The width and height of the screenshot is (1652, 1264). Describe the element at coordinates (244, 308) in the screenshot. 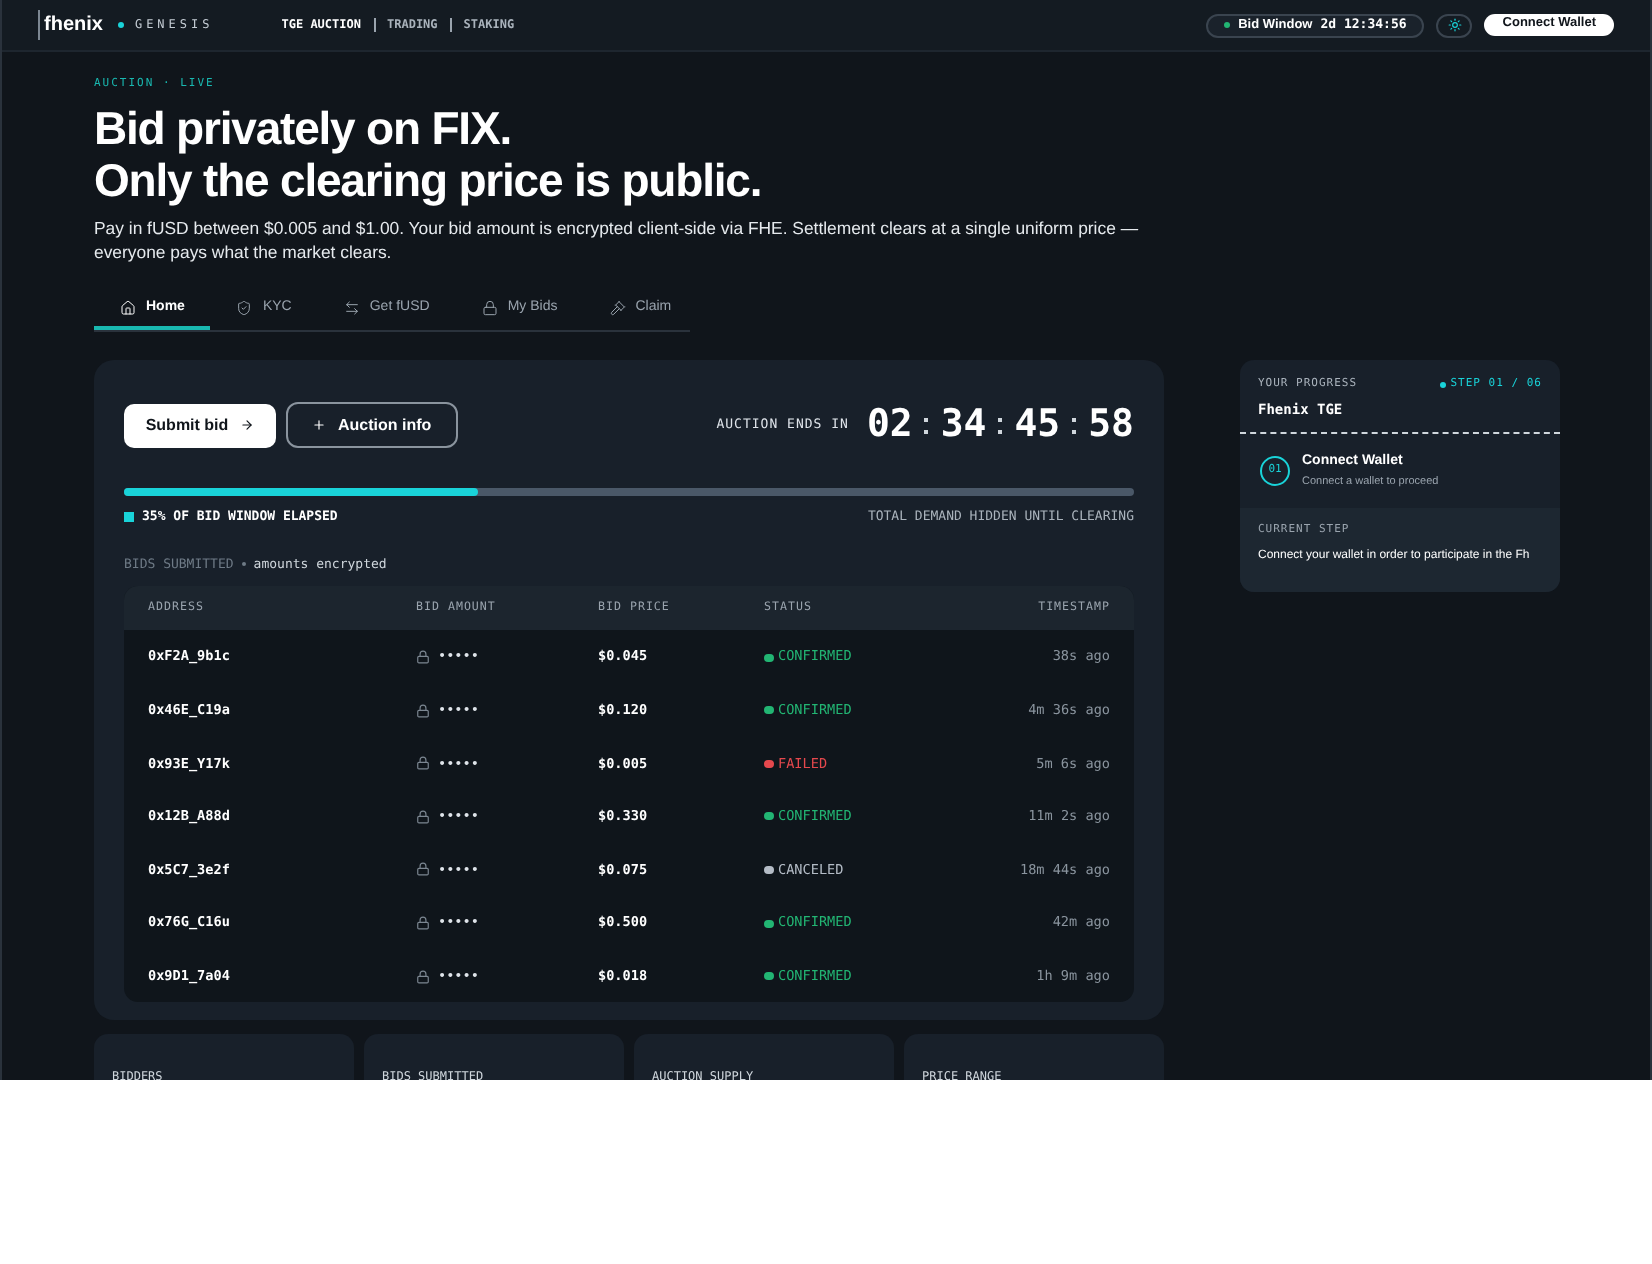

I see `shield-icon` at that location.